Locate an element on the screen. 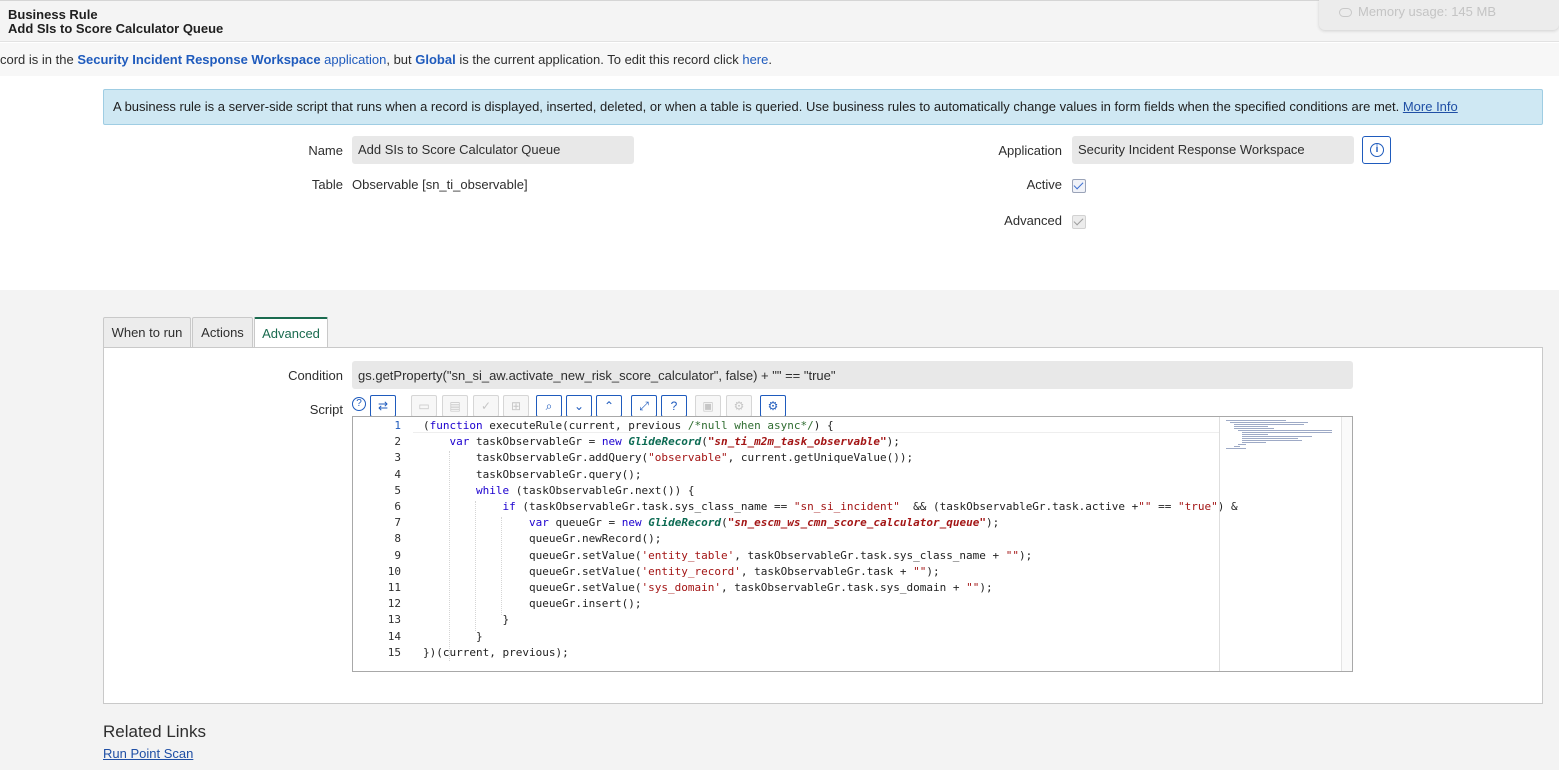 Image resolution: width=1559 pixels, height=770 pixels. tab-when-to-run: When to run is located at coordinates (147, 332).